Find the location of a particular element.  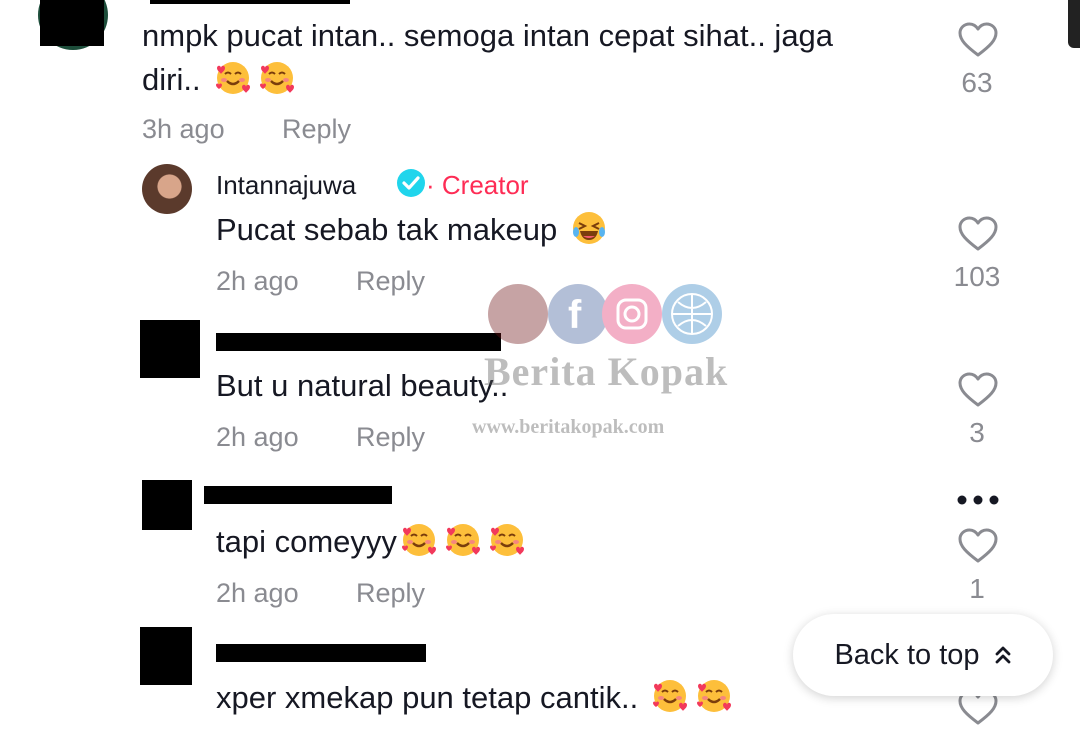

comment-text-line2: diri.. is located at coordinates (218, 80).